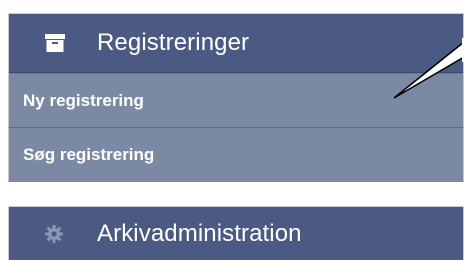 The image size is (464, 260). Describe the element at coordinates (89, 154) in the screenshot. I see `menu-item-label: Søg registrering` at that location.